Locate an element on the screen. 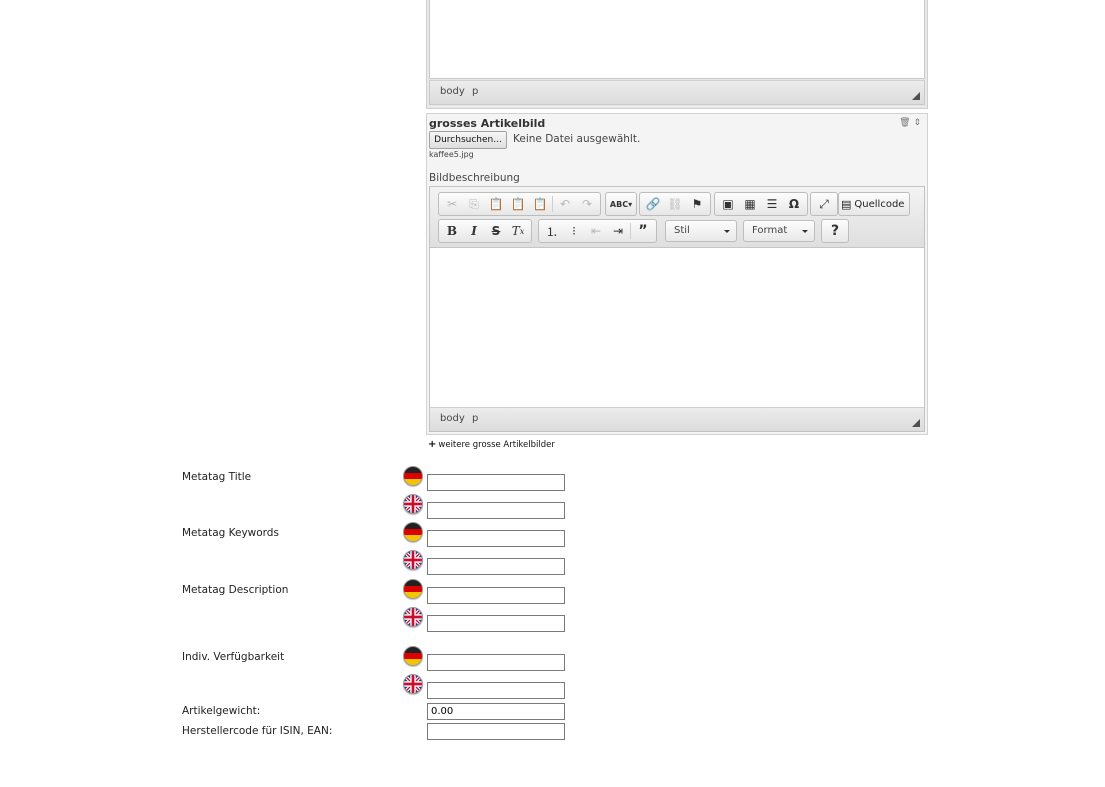  maximize-group: ⤢ is located at coordinates (824, 204).